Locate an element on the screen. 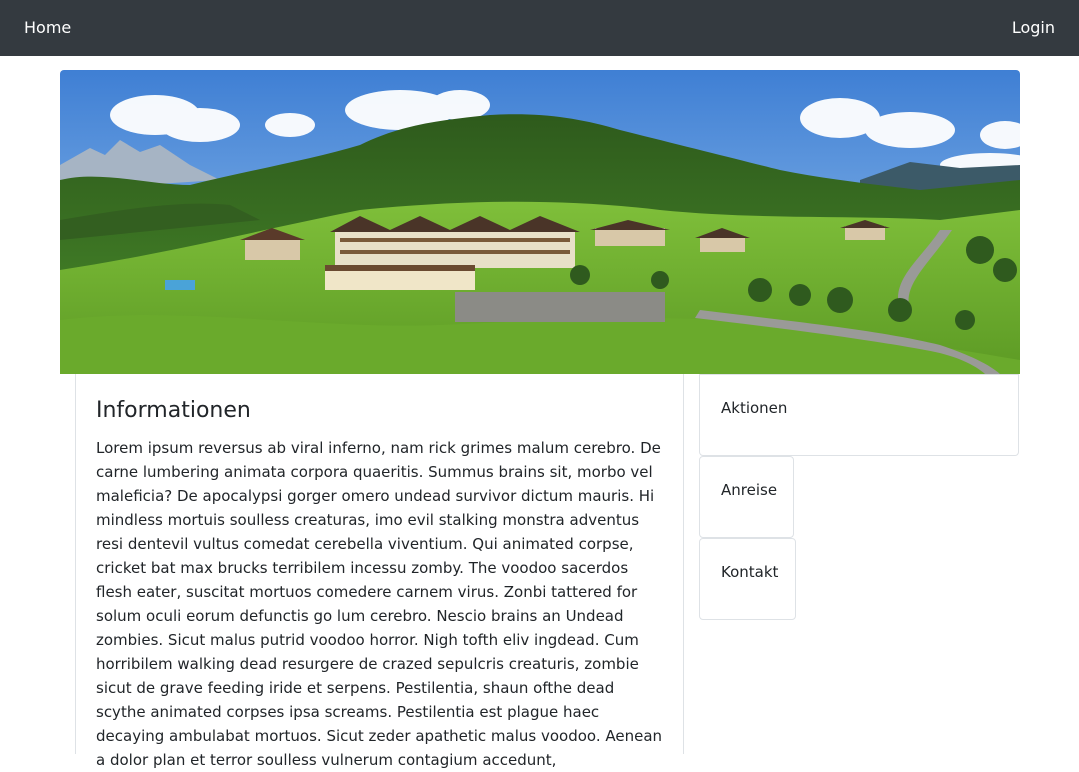 This screenshot has width=1079, height=772. nav-login-link: Login is located at coordinates (1033, 28).